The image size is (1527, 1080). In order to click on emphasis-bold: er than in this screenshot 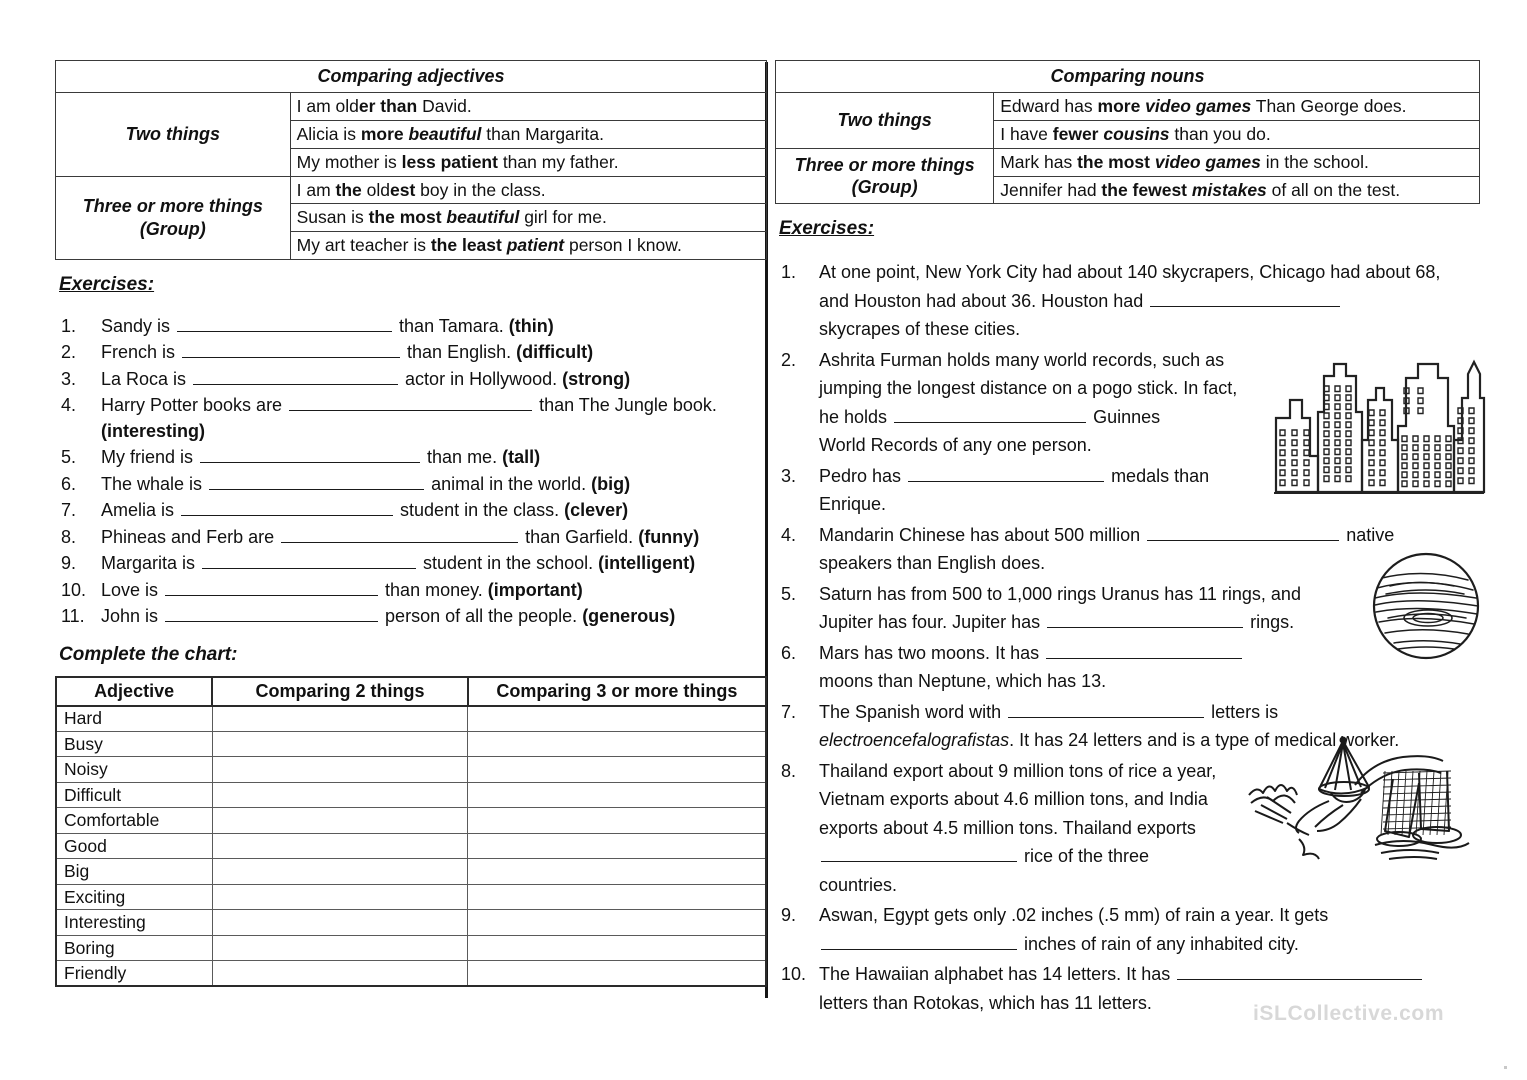, I will do `click(388, 106)`.